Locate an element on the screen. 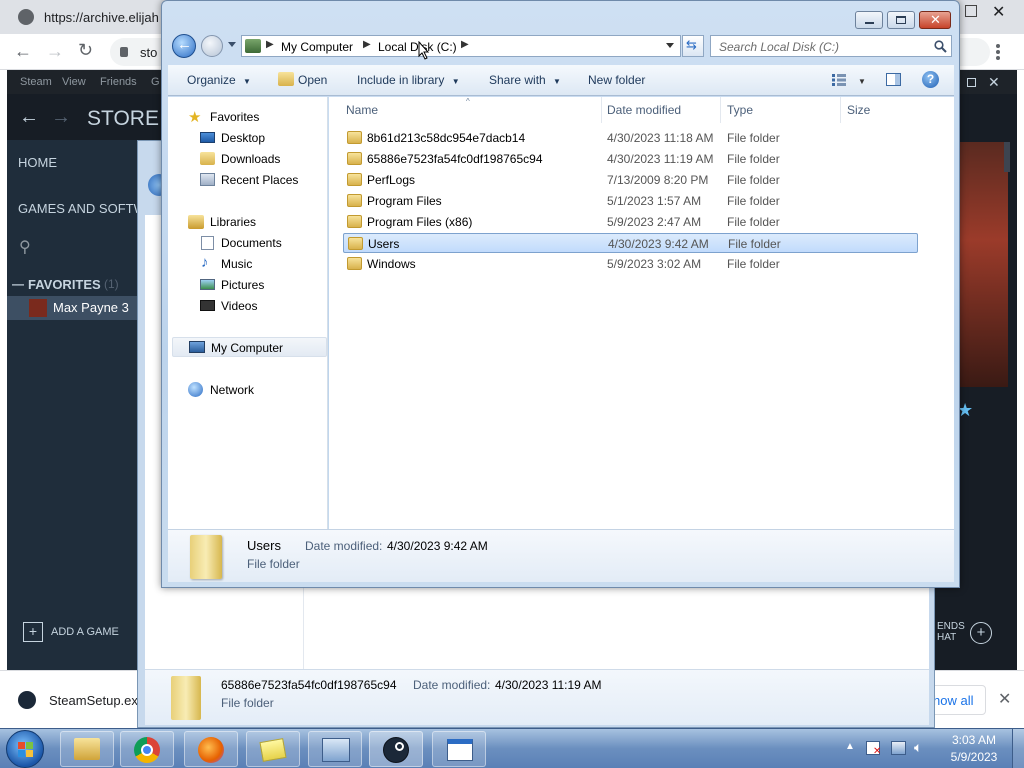  download-bar-close-icon: ✕ is located at coordinates (1004, 699).